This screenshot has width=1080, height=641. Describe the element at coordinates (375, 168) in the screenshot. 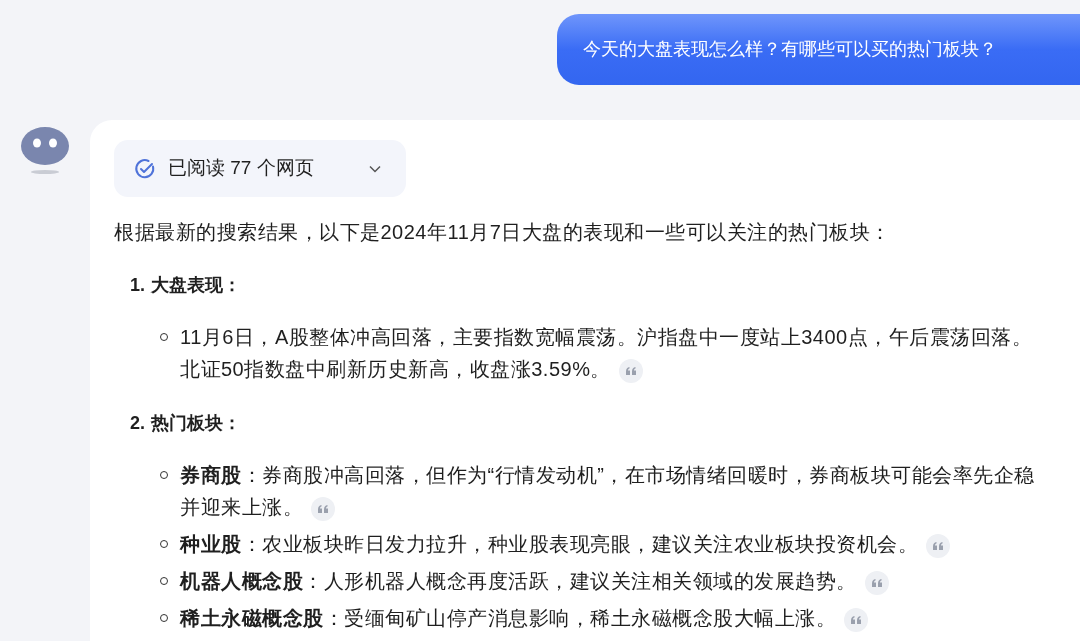

I see `chevron-icon` at that location.